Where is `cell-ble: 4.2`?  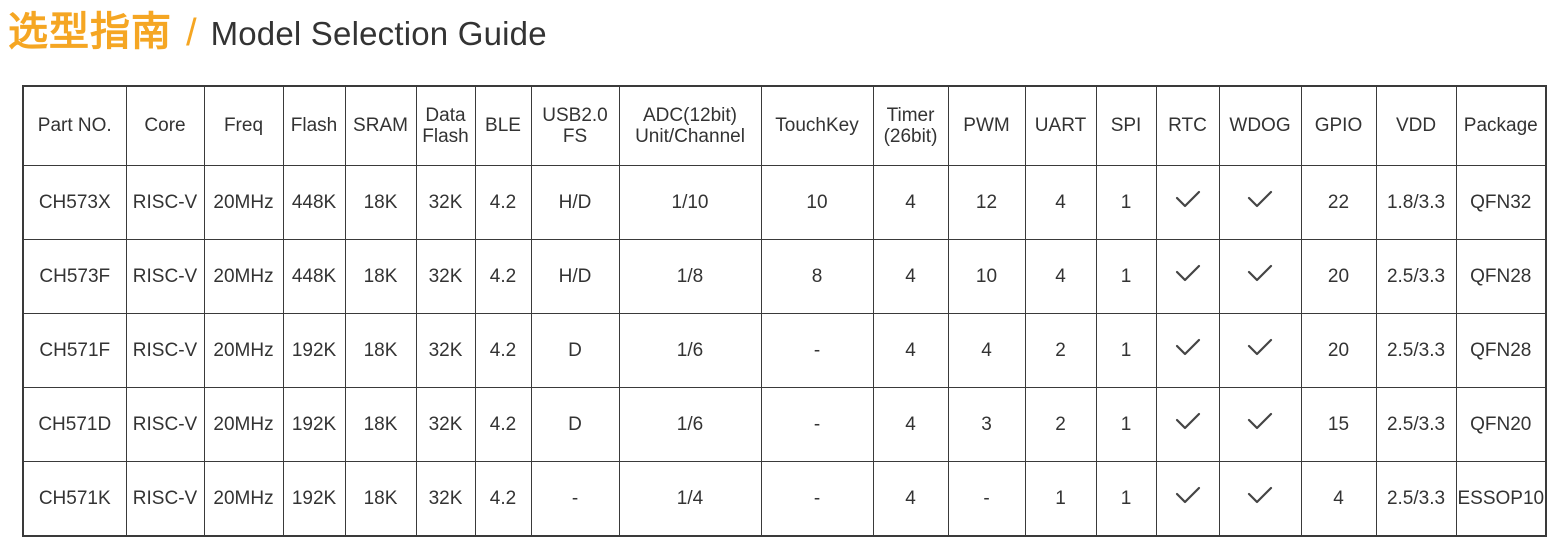 cell-ble: 4.2 is located at coordinates (503, 202).